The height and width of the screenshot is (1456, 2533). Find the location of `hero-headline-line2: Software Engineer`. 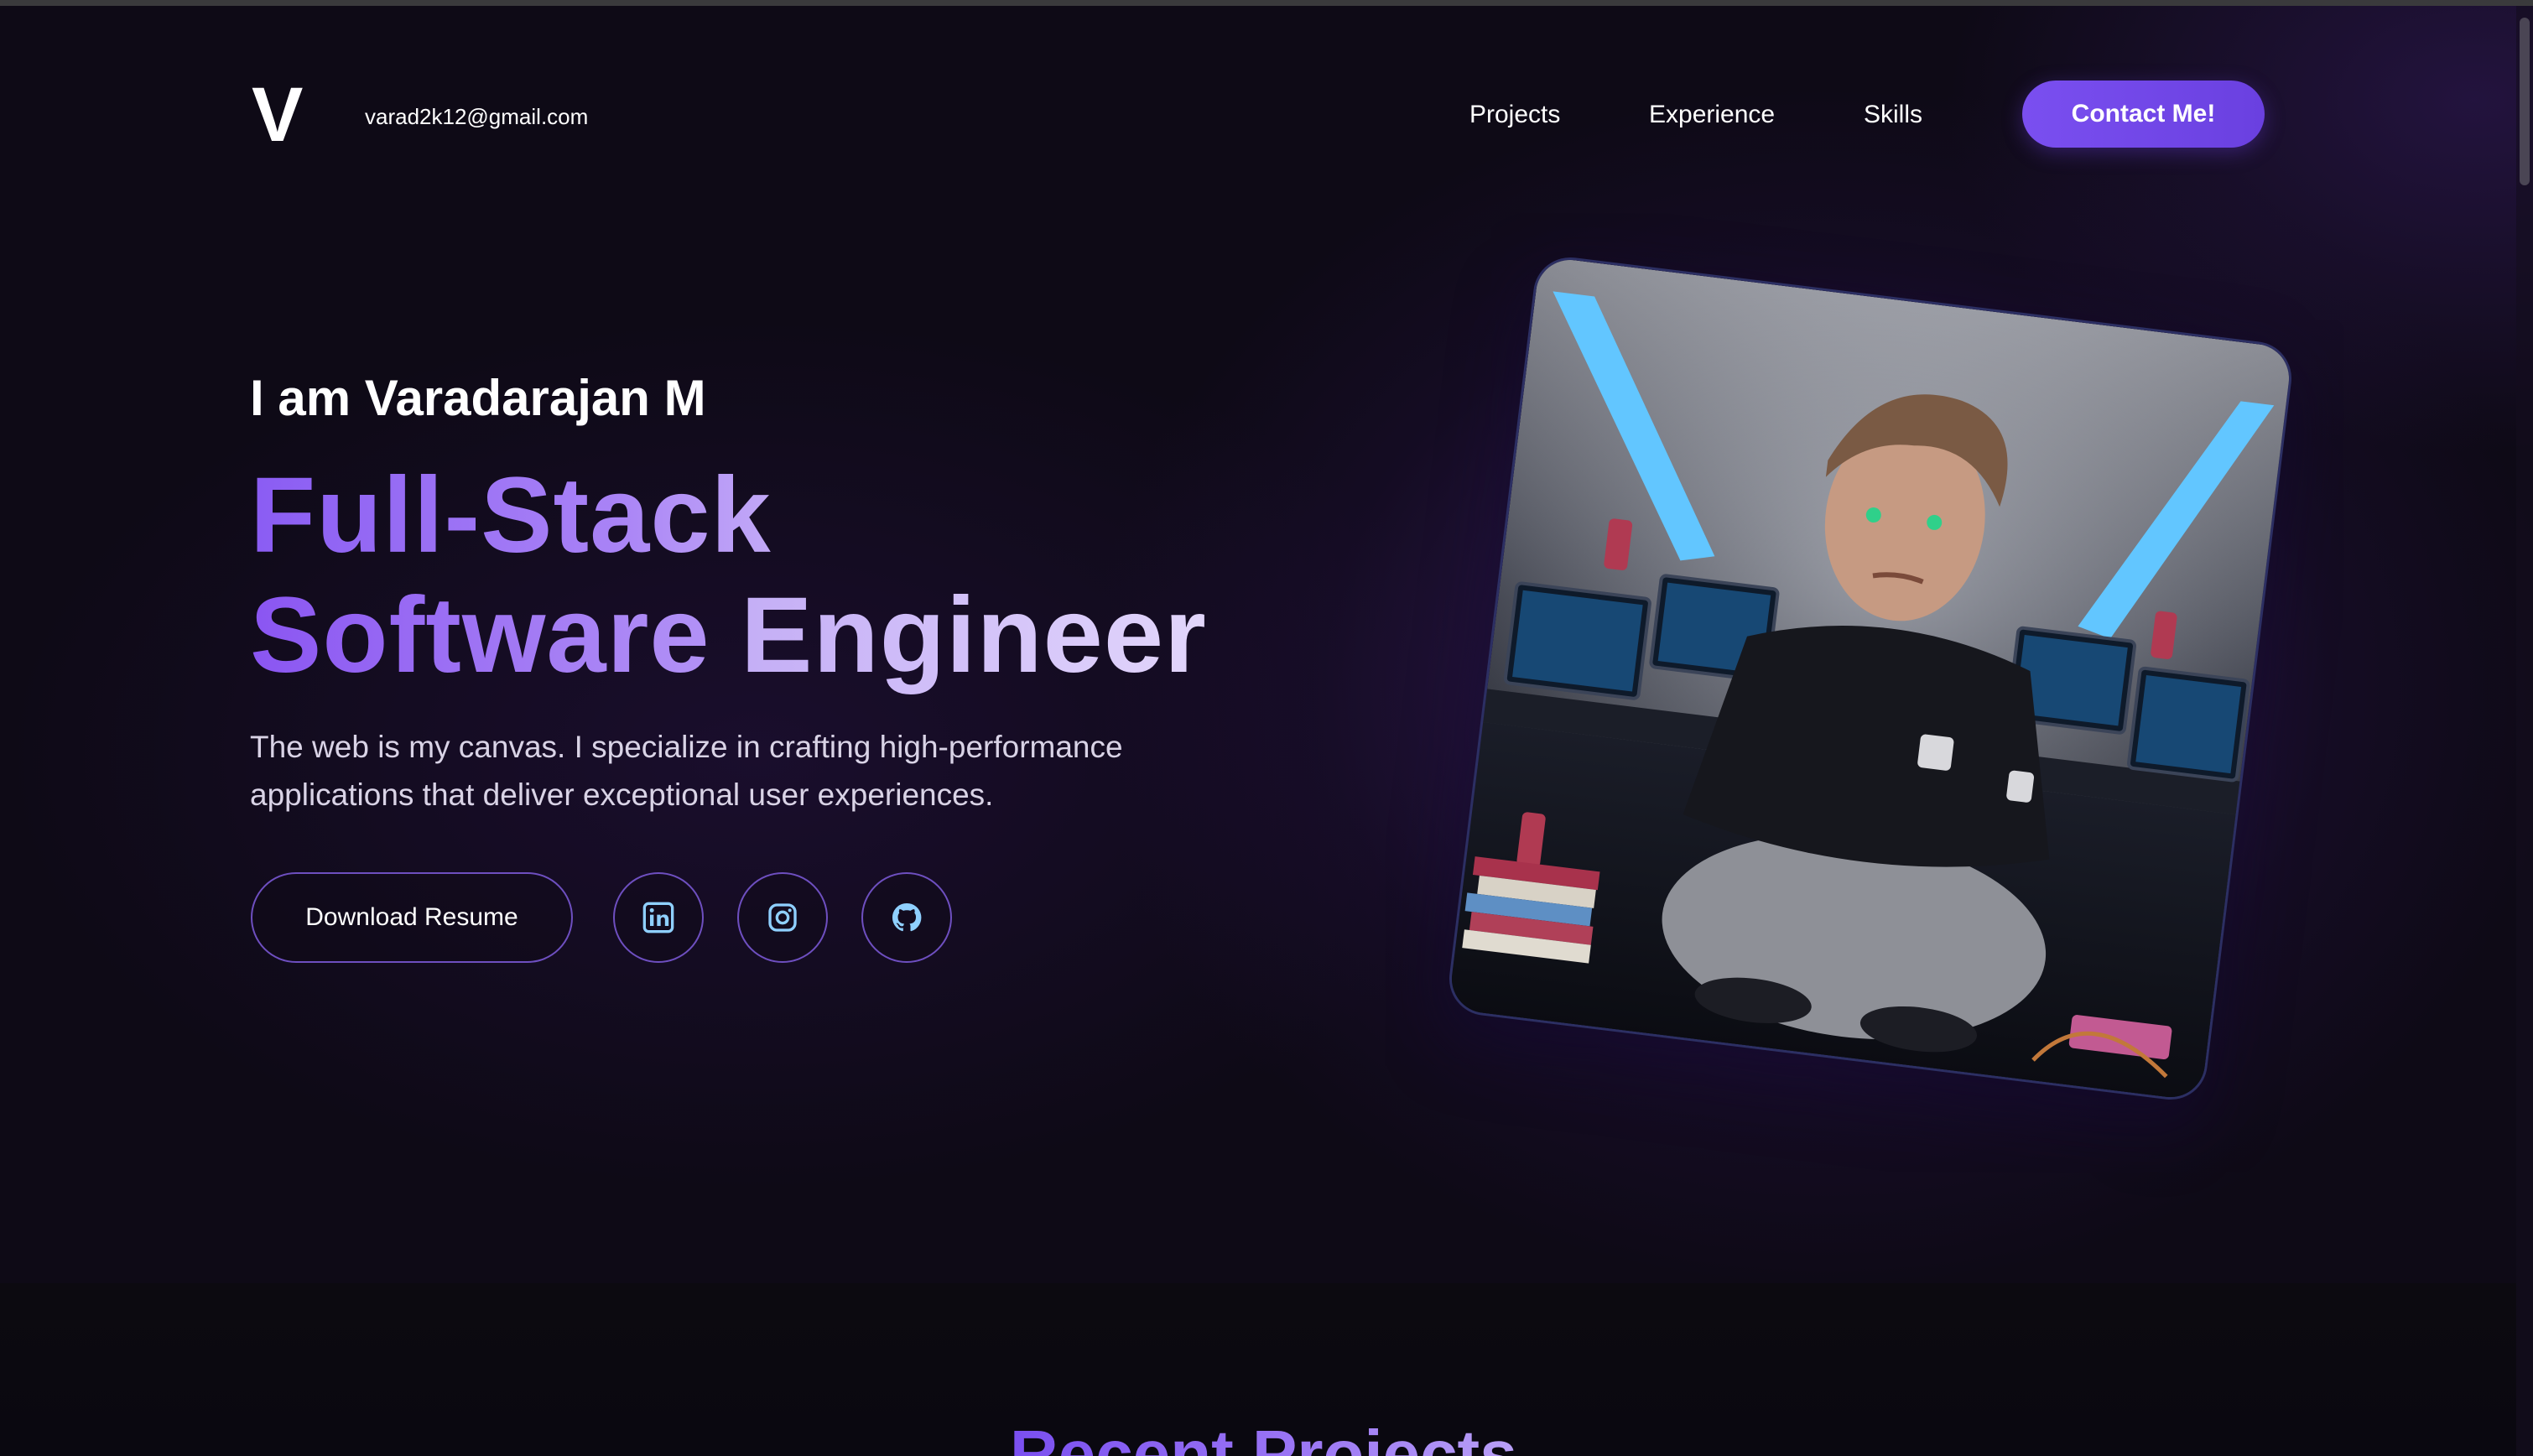

hero-headline-line2: Software Engineer is located at coordinates (728, 635).